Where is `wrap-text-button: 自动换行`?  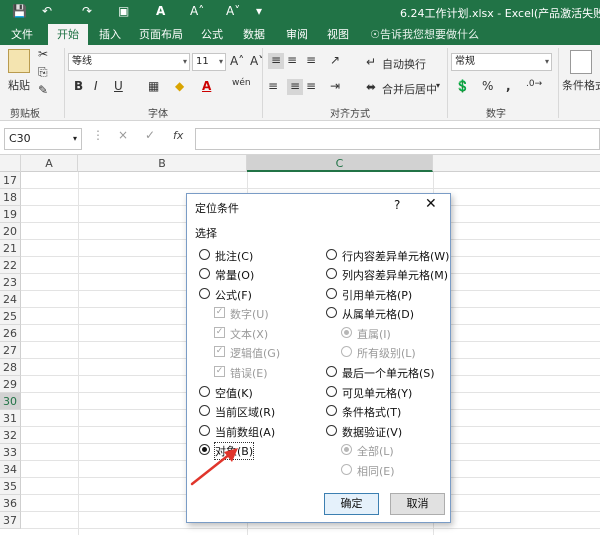 wrap-text-button: 自动换行 is located at coordinates (404, 64).